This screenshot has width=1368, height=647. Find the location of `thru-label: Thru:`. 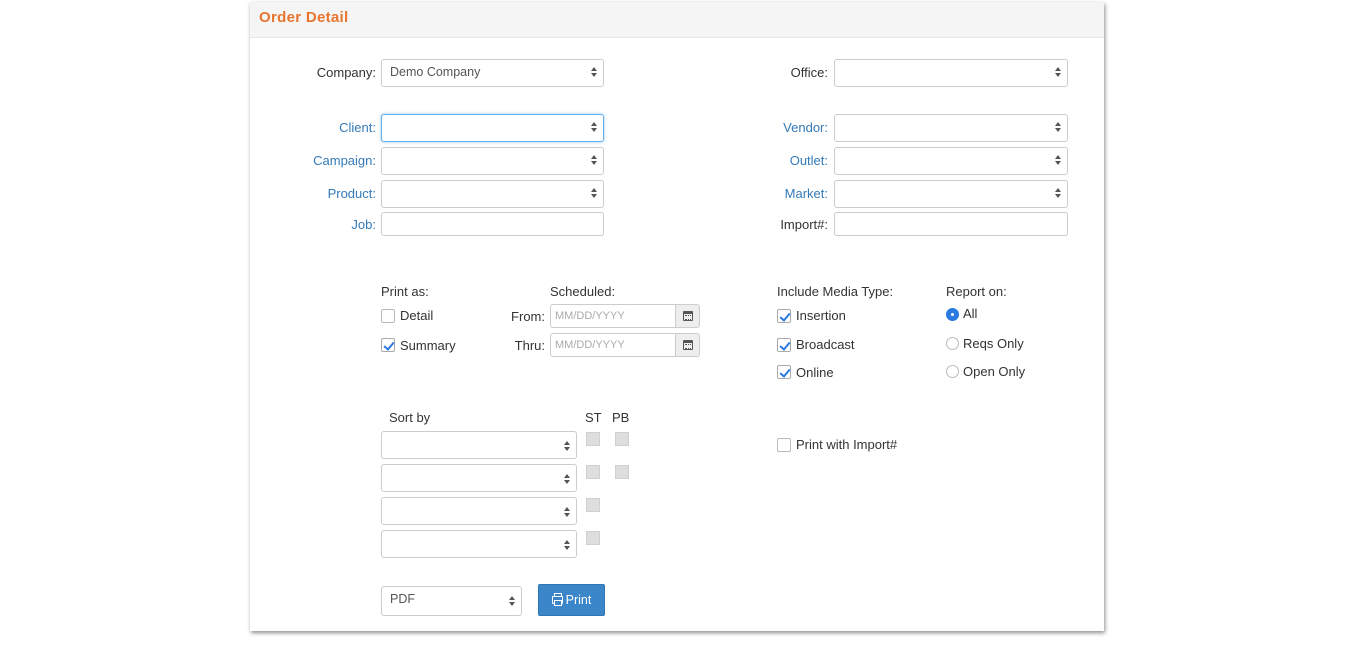

thru-label: Thru: is located at coordinates (529, 345).